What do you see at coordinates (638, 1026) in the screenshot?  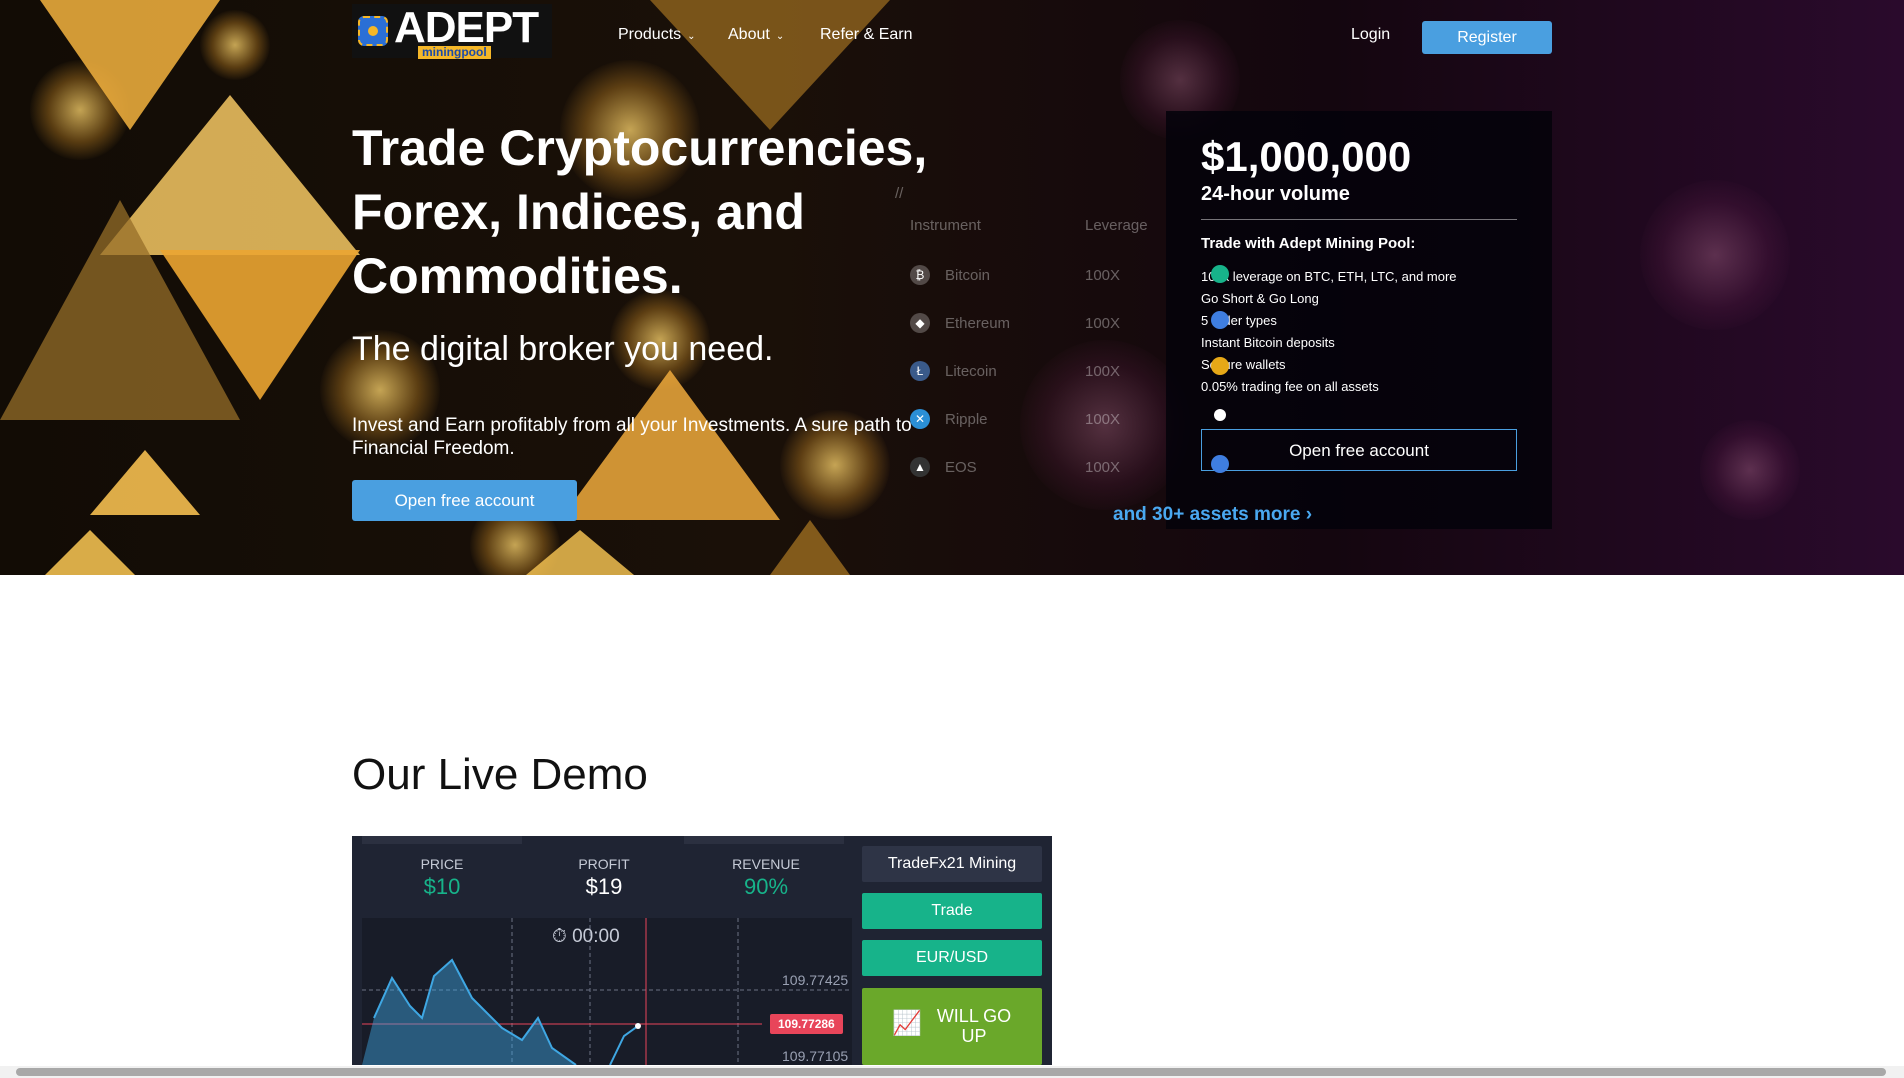 I see `price-point` at bounding box center [638, 1026].